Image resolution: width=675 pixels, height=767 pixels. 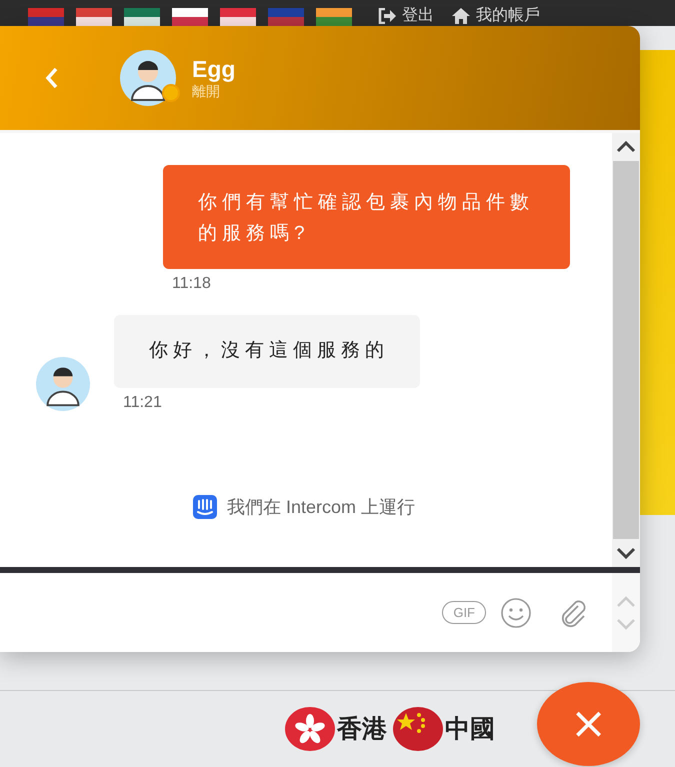 What do you see at coordinates (191, 284) in the screenshot?
I see `message-time: 11:18` at bounding box center [191, 284].